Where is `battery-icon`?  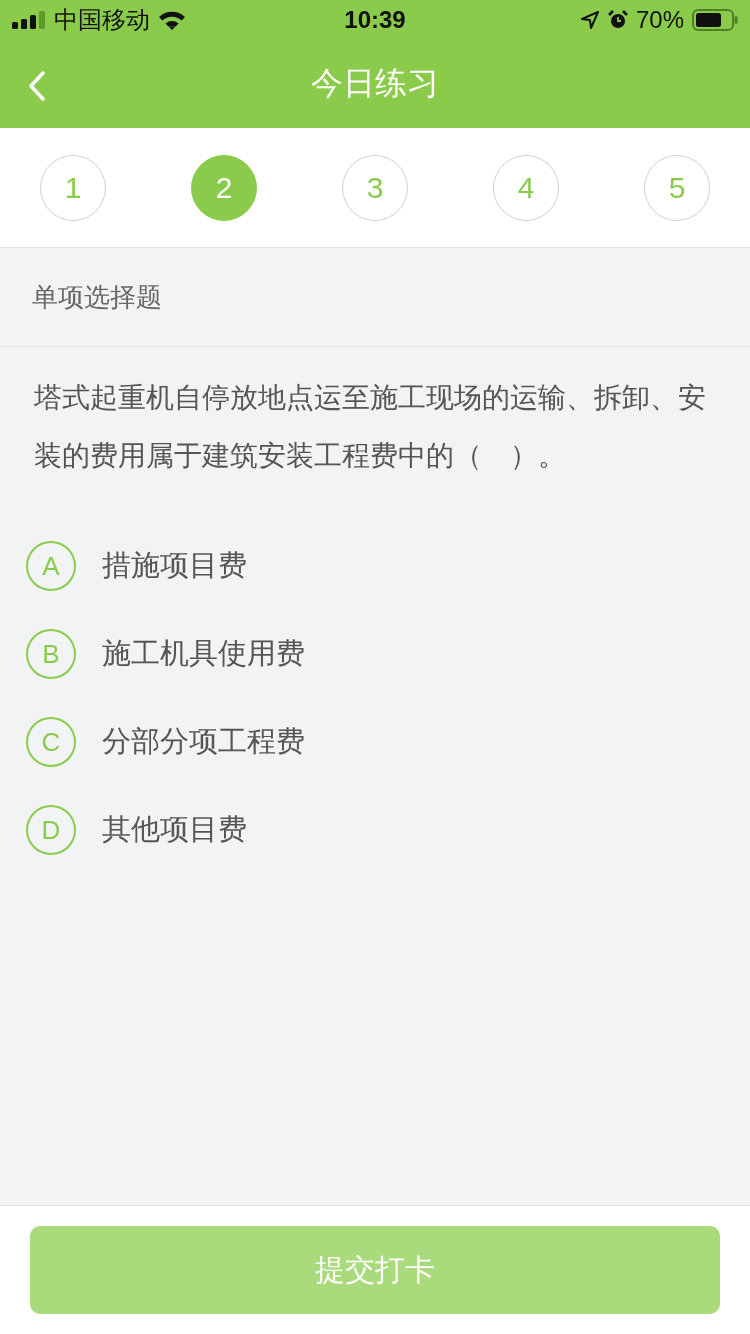
battery-icon is located at coordinates (715, 20).